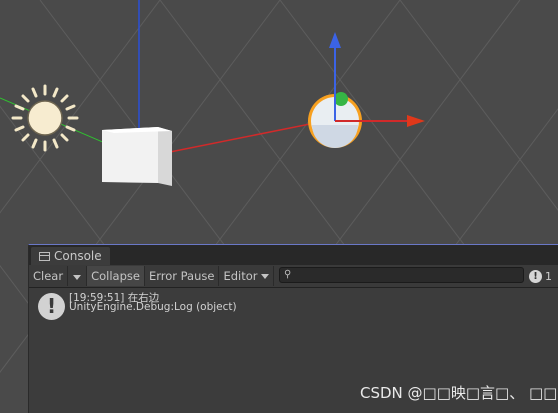 The width and height of the screenshot is (558, 413). What do you see at coordinates (153, 307) in the screenshot?
I see `log-entry-stacktrace: UnityEngine.Debug:Log (object)` at bounding box center [153, 307].